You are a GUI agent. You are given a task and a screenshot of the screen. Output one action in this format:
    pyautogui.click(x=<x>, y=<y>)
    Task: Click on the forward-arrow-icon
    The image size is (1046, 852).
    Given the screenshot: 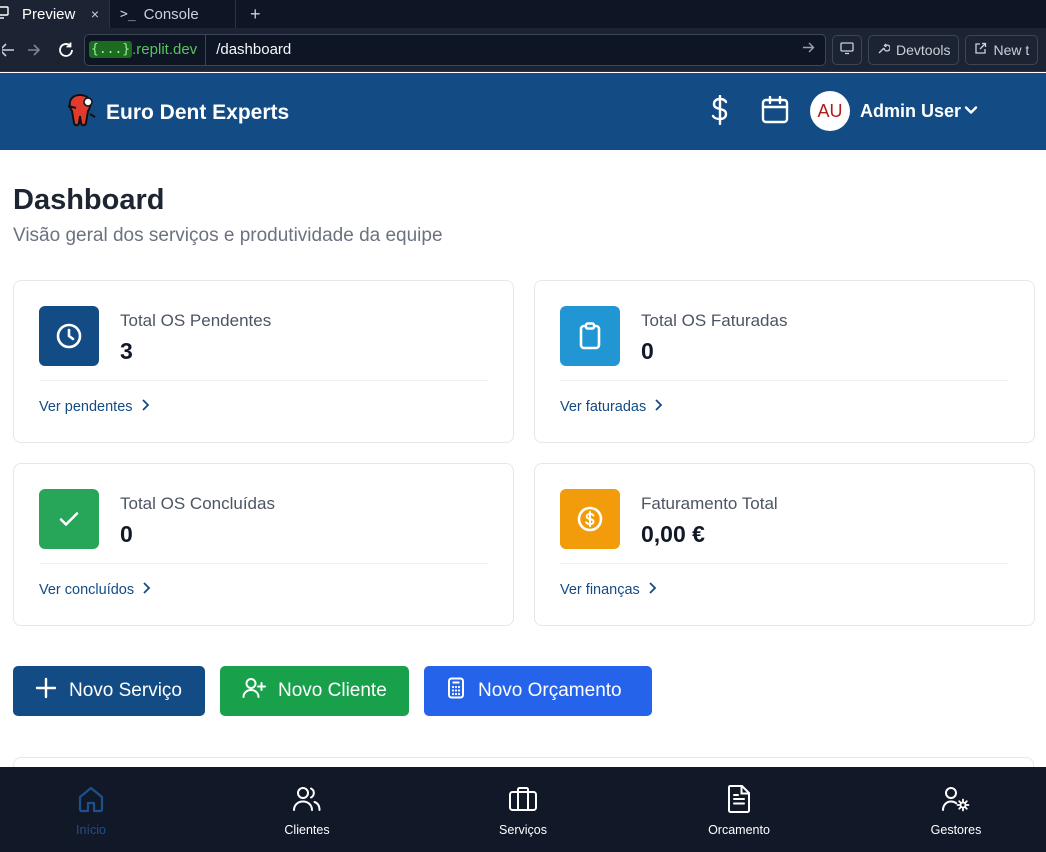 What is the action you would take?
    pyautogui.click(x=34, y=50)
    